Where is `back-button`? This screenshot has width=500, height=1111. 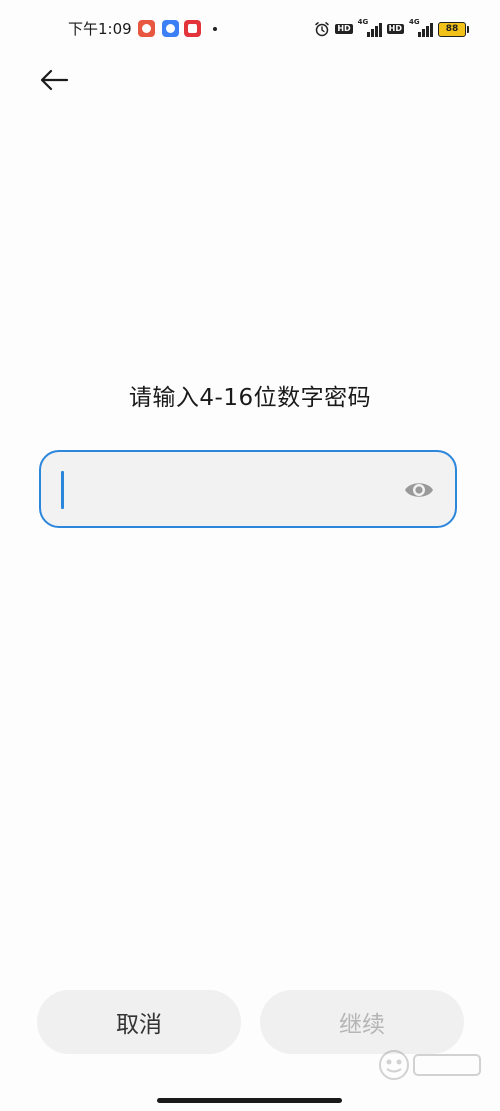
back-button is located at coordinates (54, 80).